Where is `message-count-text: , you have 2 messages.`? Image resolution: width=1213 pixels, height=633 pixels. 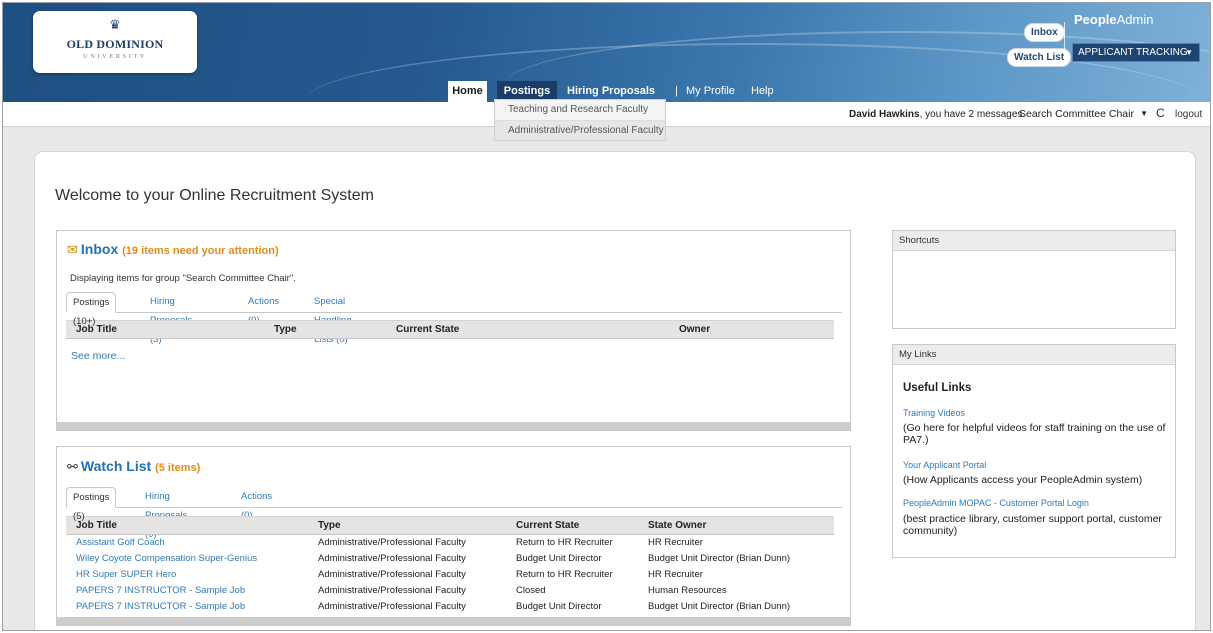
message-count-text: , you have 2 messages. is located at coordinates (972, 114).